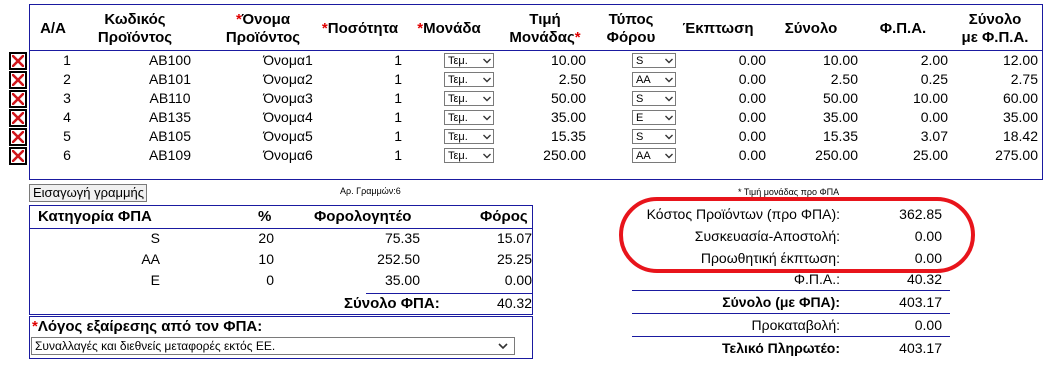 Image resolution: width=1059 pixels, height=365 pixels. I want to click on row-code: AB100, so click(170, 60).